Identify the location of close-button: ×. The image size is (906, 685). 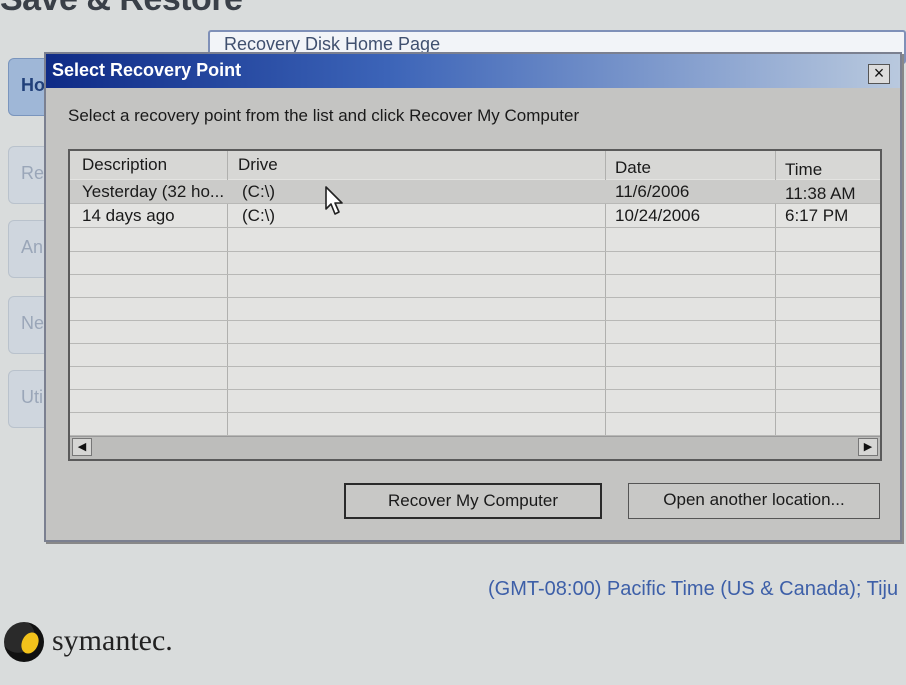
(879, 74).